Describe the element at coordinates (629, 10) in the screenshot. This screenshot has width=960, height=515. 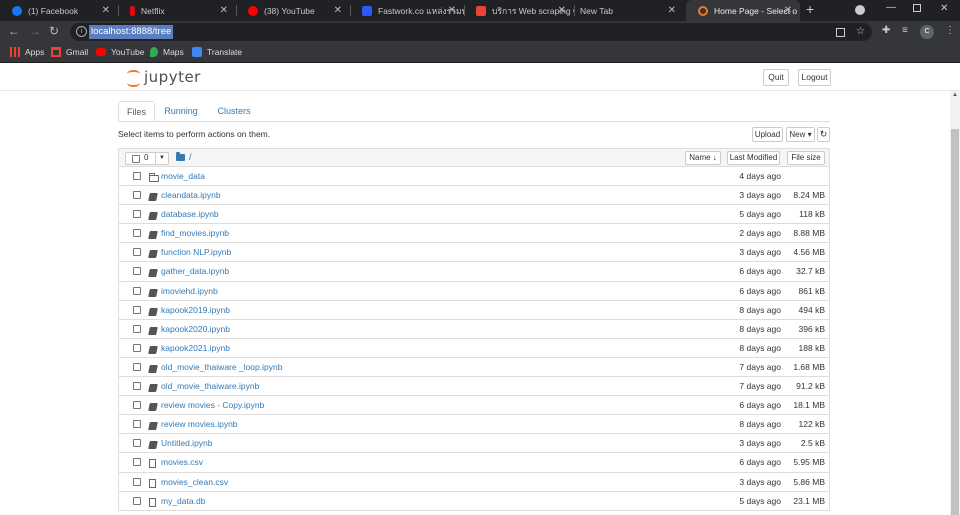
I see `browser-tab-new-tab: New Tab ✕` at that location.